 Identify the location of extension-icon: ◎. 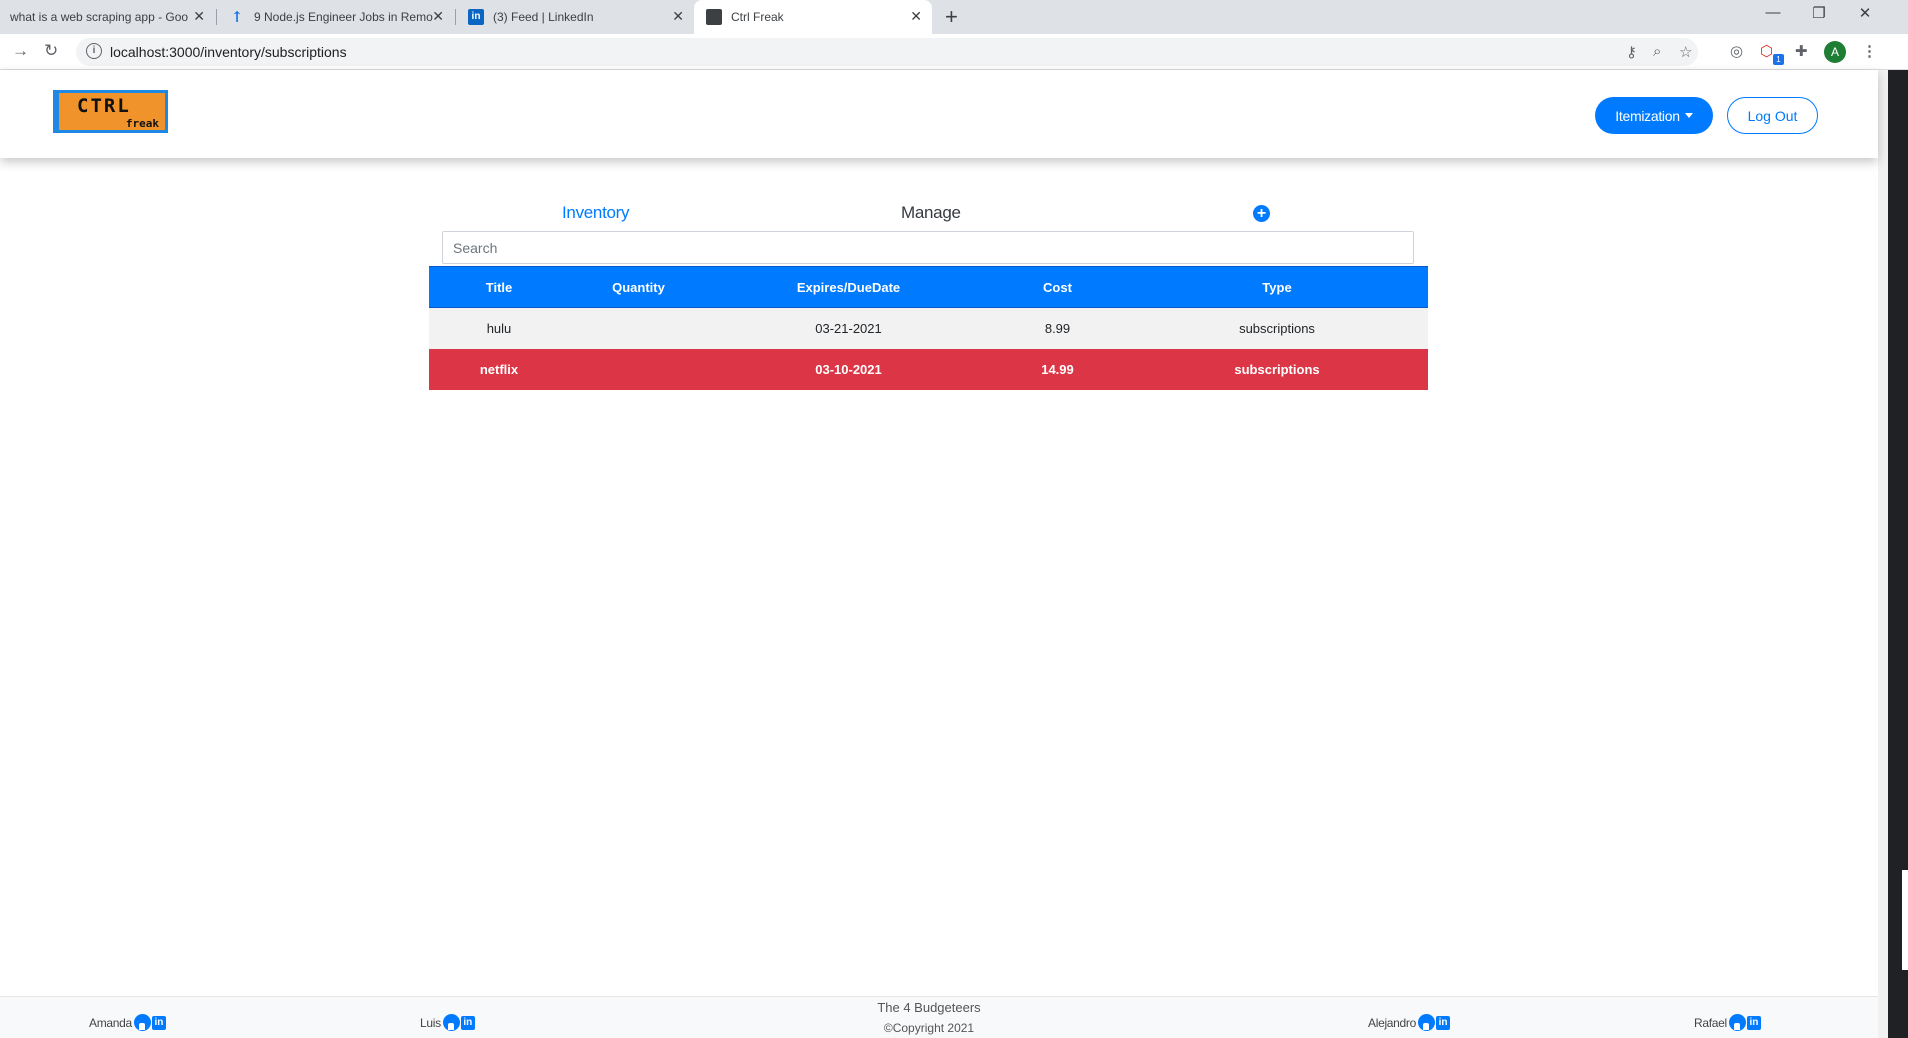
(1736, 51).